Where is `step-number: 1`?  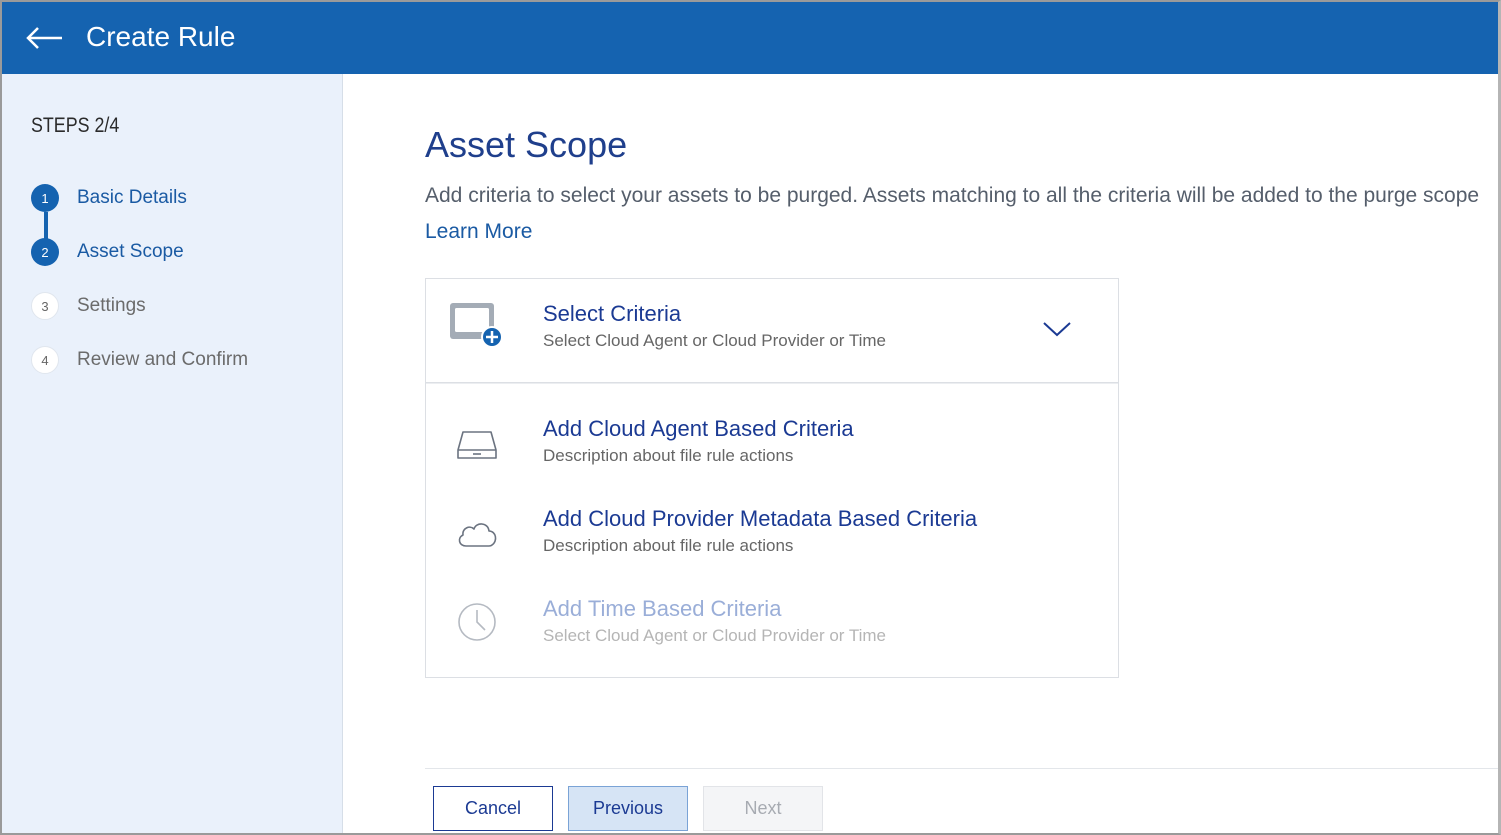
step-number: 1 is located at coordinates (45, 198).